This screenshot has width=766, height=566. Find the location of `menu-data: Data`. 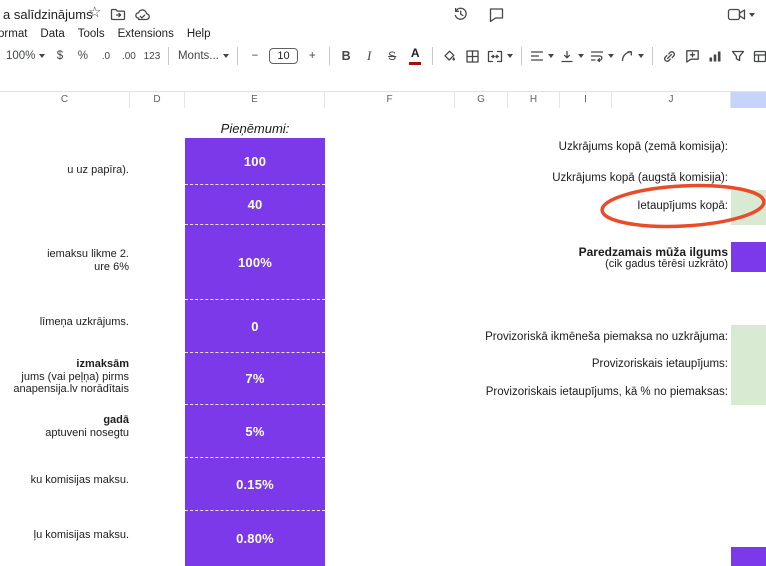

menu-data: Data is located at coordinates (52, 34).